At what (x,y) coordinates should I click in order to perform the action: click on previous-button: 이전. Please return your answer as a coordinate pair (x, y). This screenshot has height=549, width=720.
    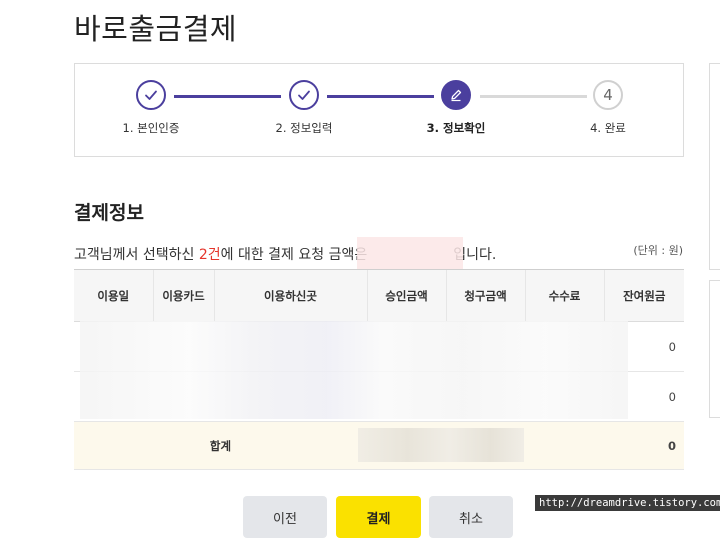
    Looking at the image, I should click on (285, 517).